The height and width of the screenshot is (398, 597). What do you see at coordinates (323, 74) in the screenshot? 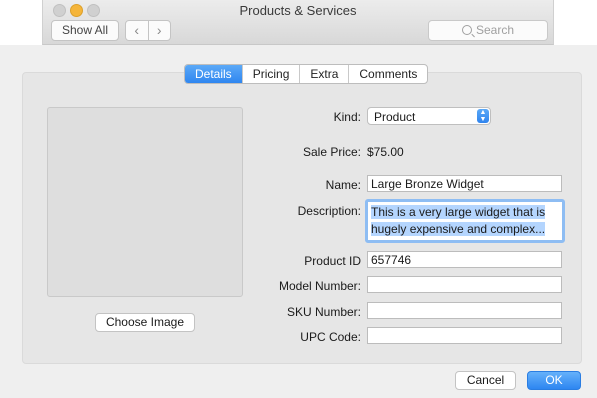
I see `tab-extra: Extra` at bounding box center [323, 74].